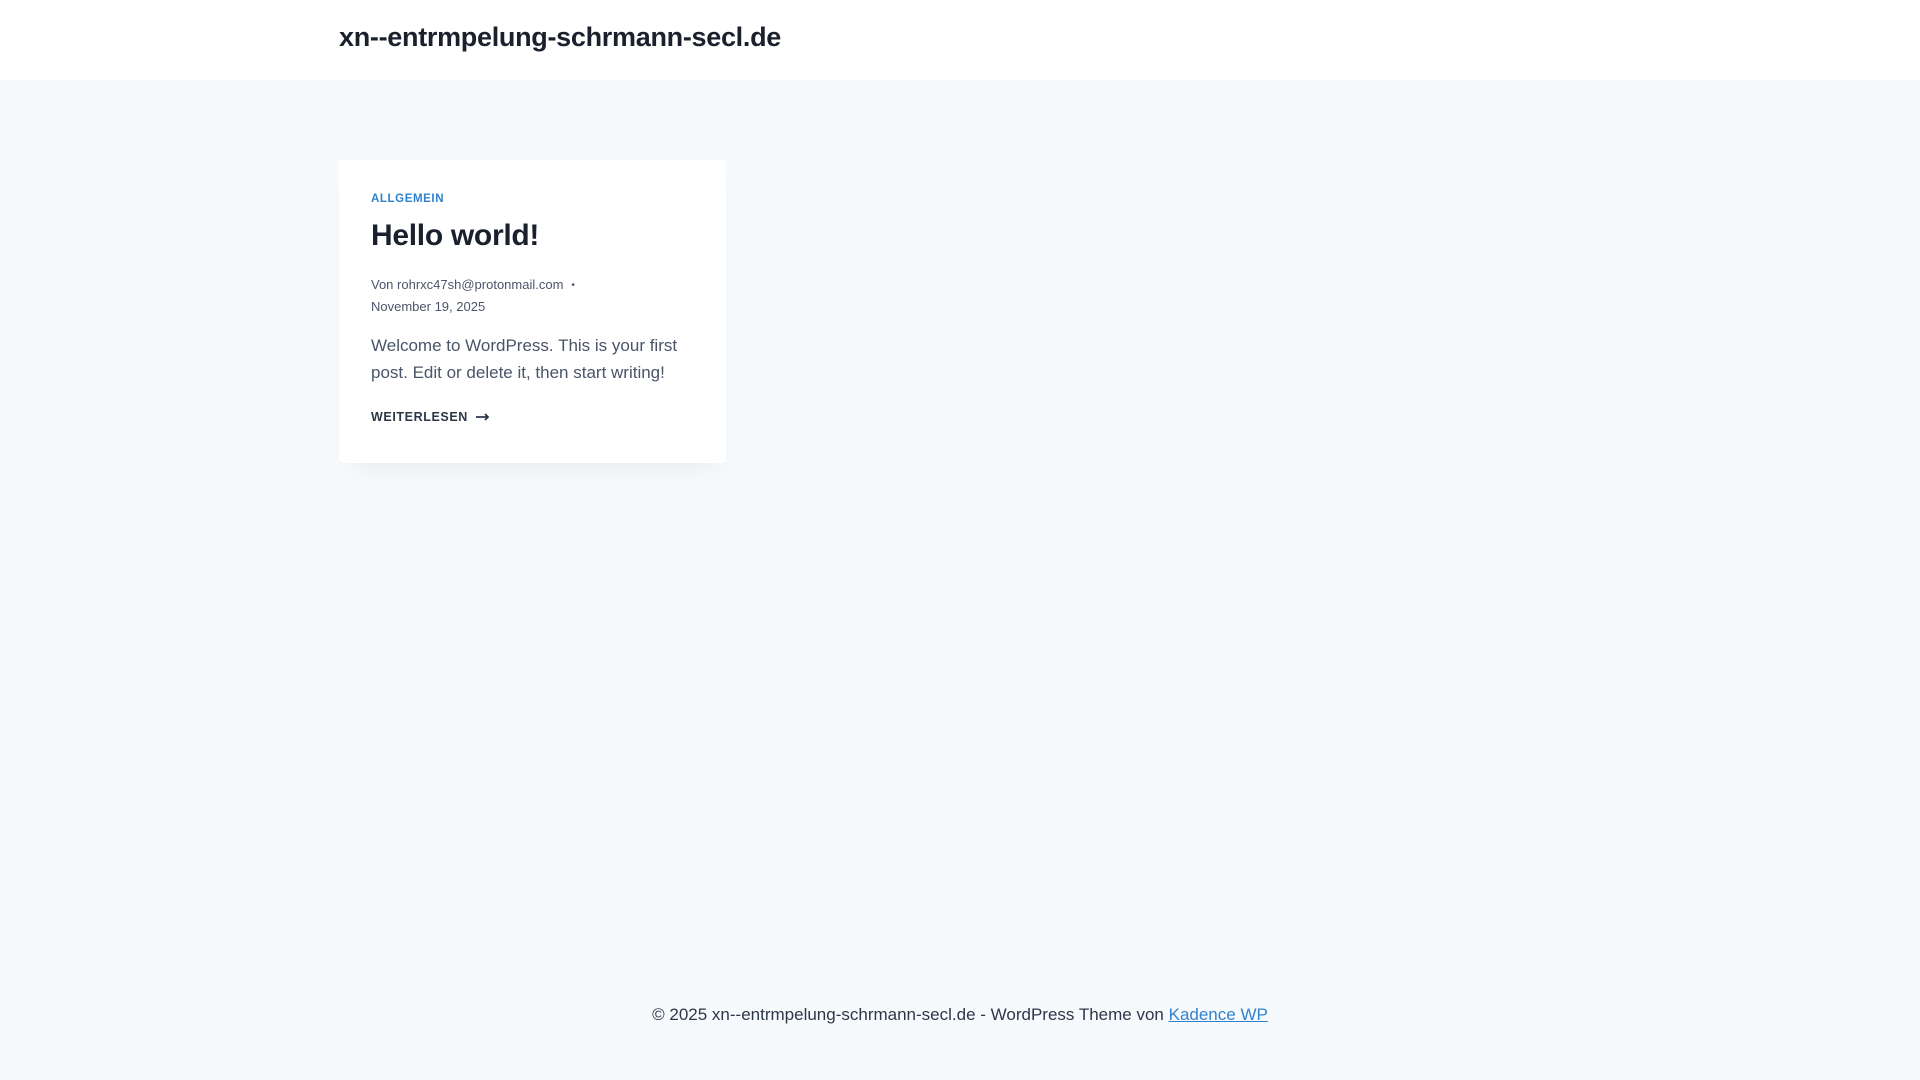  Describe the element at coordinates (428, 306) in the screenshot. I see `post-date: November 19, 2025` at that location.